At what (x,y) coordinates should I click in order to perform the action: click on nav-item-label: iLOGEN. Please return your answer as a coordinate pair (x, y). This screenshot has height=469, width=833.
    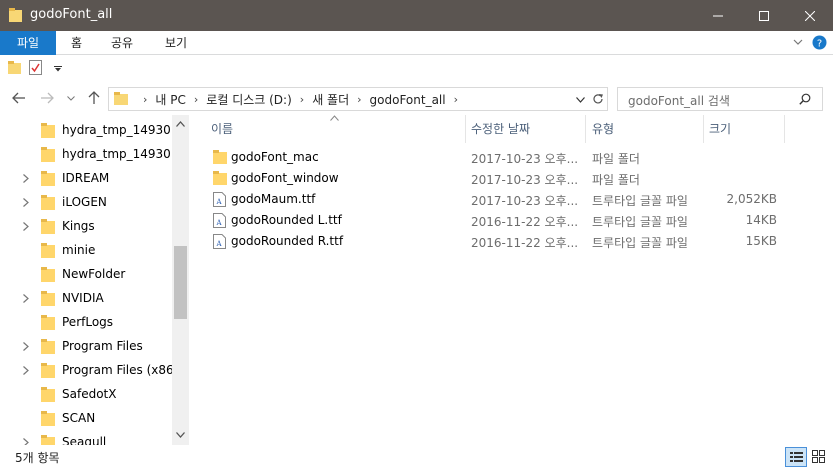
    Looking at the image, I should click on (84, 202).